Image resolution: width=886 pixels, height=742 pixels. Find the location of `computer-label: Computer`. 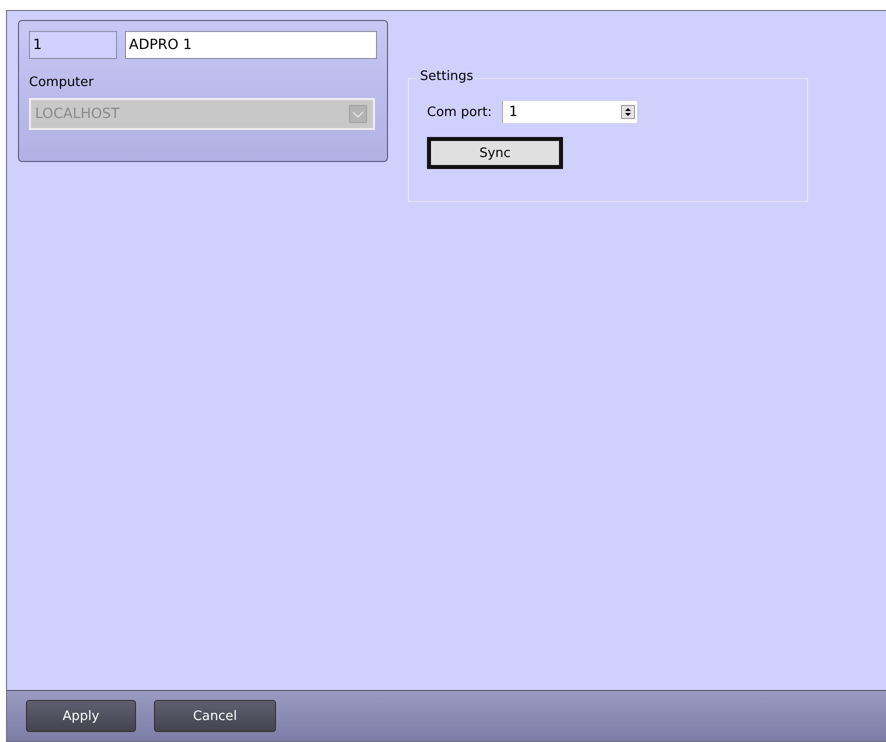

computer-label: Computer is located at coordinates (62, 82).